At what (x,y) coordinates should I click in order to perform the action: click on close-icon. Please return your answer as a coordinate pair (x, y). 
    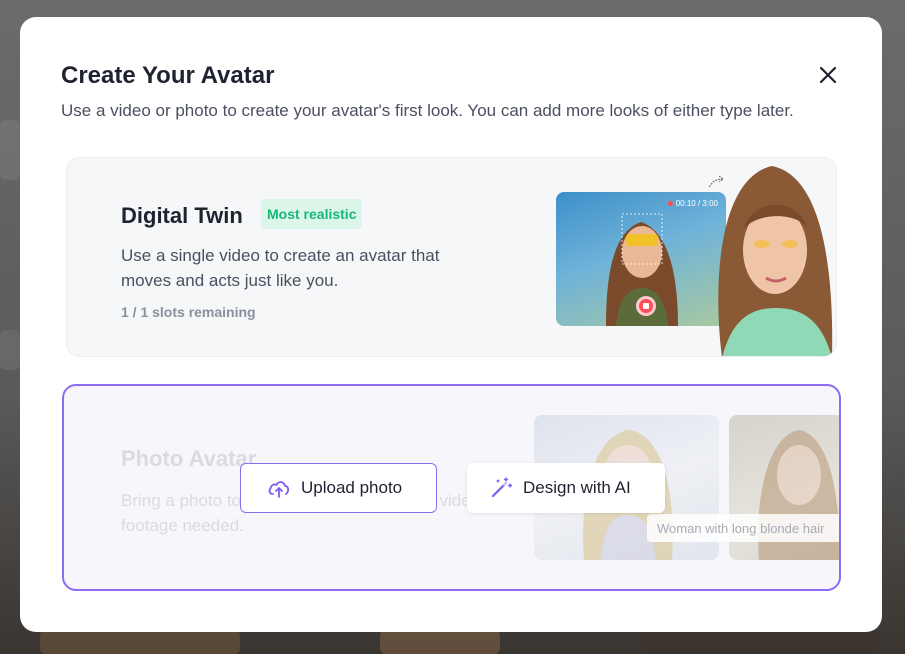
    Looking at the image, I should click on (828, 75).